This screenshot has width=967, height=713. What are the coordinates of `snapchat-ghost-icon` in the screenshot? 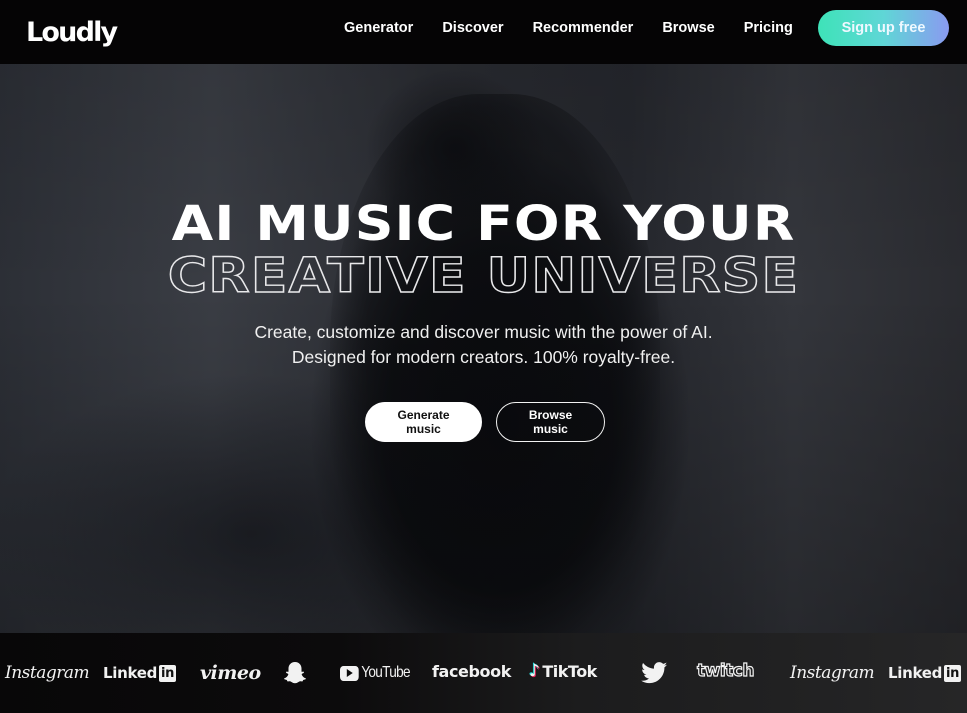 It's located at (295, 673).